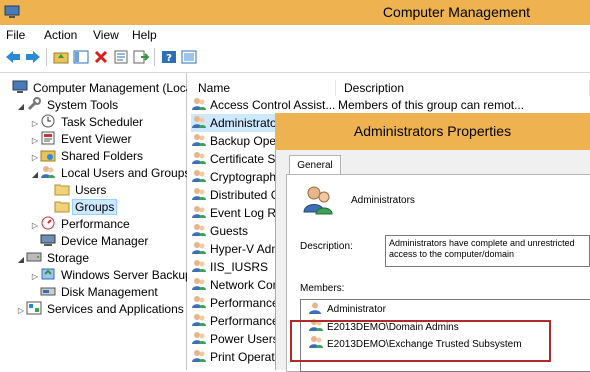 The height and width of the screenshot is (372, 590). What do you see at coordinates (94, 258) in the screenshot?
I see `tree-item: ◢ Storage` at bounding box center [94, 258].